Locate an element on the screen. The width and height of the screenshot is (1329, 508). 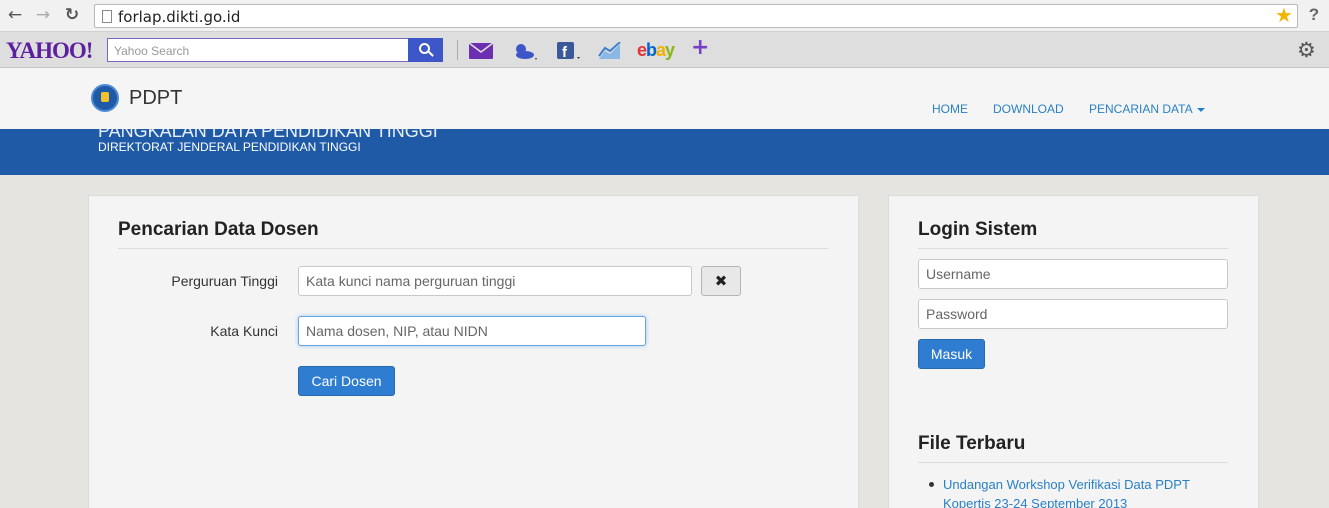
masuk-button: Masuk is located at coordinates (951, 354).